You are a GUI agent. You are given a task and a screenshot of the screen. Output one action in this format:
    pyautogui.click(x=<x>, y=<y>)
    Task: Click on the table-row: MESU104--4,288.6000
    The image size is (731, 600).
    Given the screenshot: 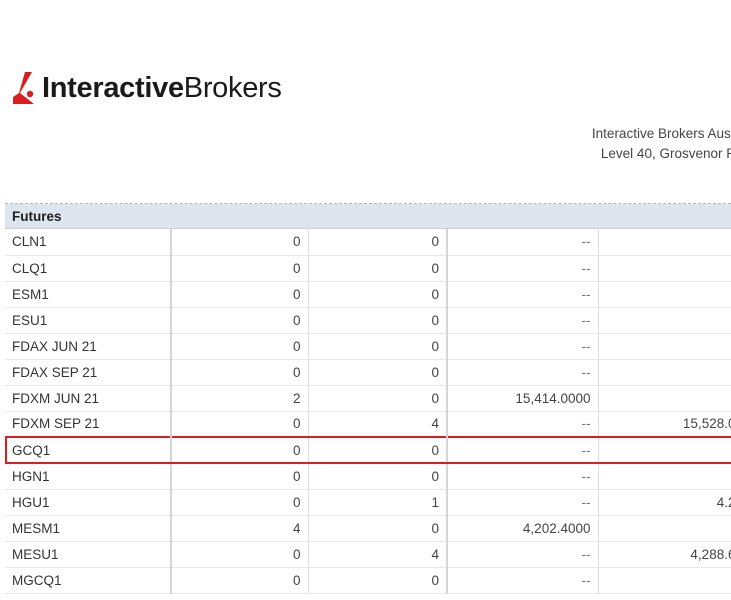 What is the action you would take?
    pyautogui.click(x=368, y=554)
    